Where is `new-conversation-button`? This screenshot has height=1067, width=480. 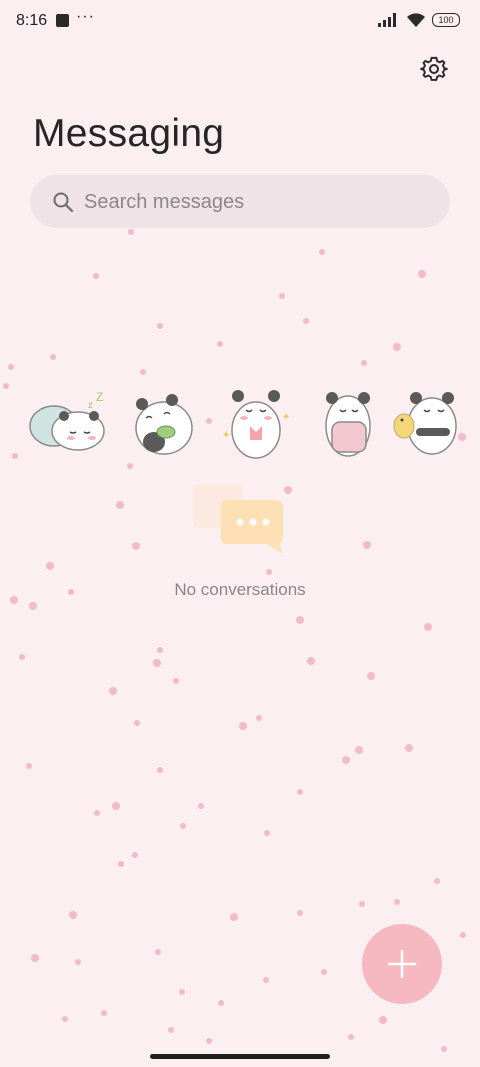 new-conversation-button is located at coordinates (402, 964).